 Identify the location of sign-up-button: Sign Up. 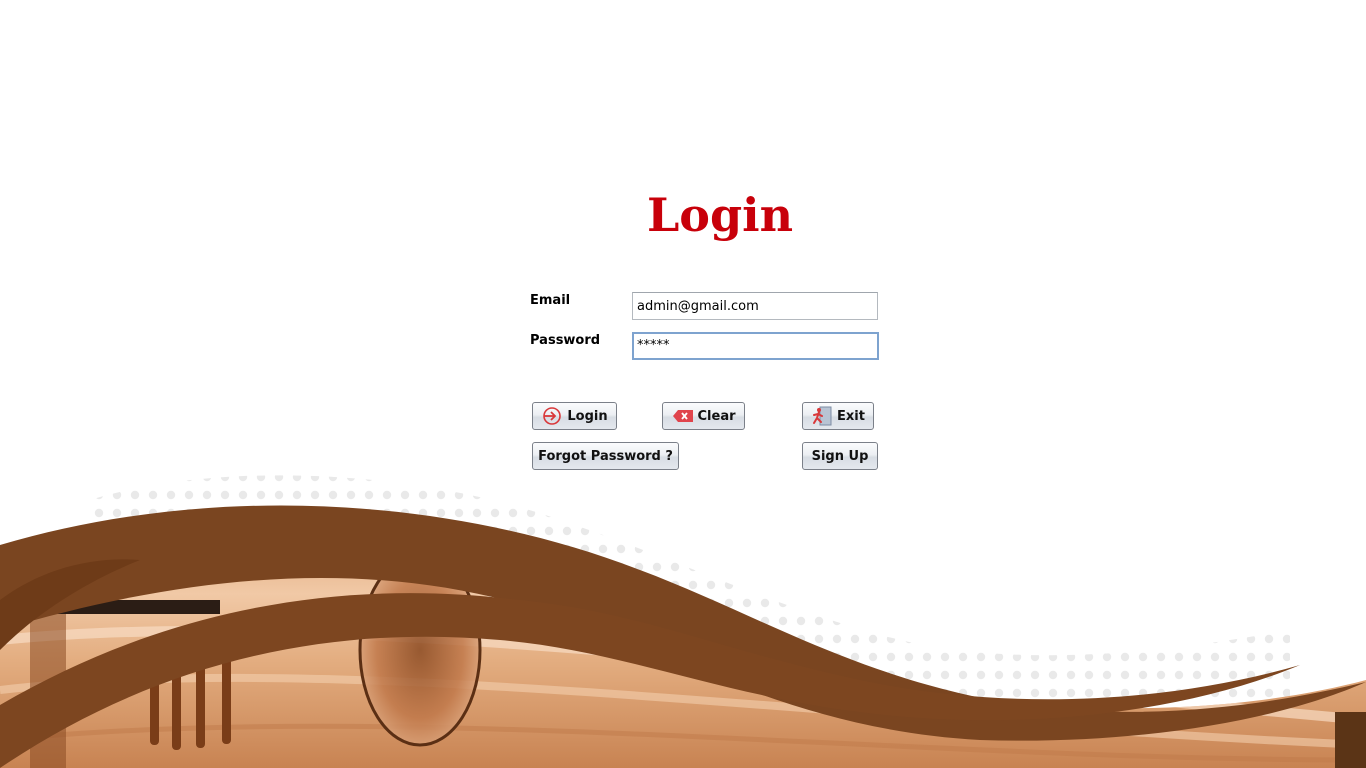
(840, 456).